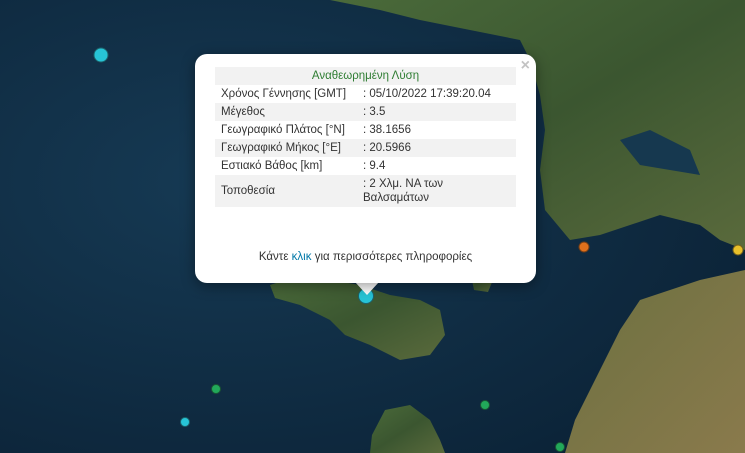 This screenshot has height=453, width=745. What do you see at coordinates (738, 250) in the screenshot?
I see `marker-yellow` at bounding box center [738, 250].